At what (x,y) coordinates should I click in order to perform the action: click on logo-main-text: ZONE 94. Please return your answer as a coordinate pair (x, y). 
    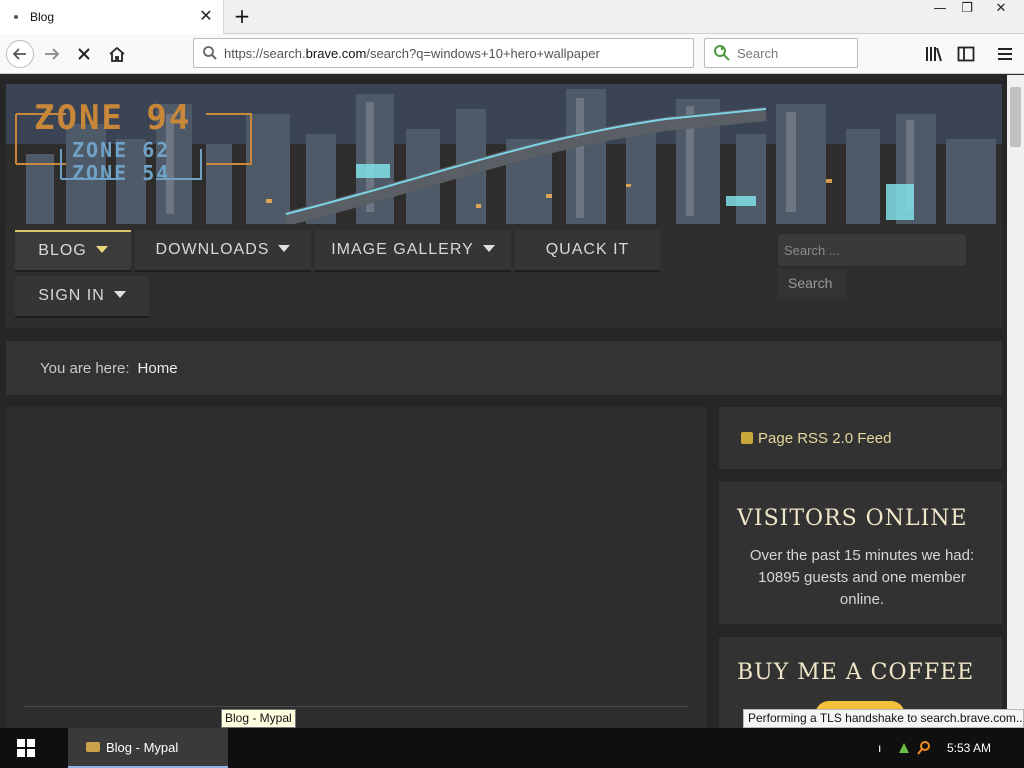
    Looking at the image, I should click on (112, 118).